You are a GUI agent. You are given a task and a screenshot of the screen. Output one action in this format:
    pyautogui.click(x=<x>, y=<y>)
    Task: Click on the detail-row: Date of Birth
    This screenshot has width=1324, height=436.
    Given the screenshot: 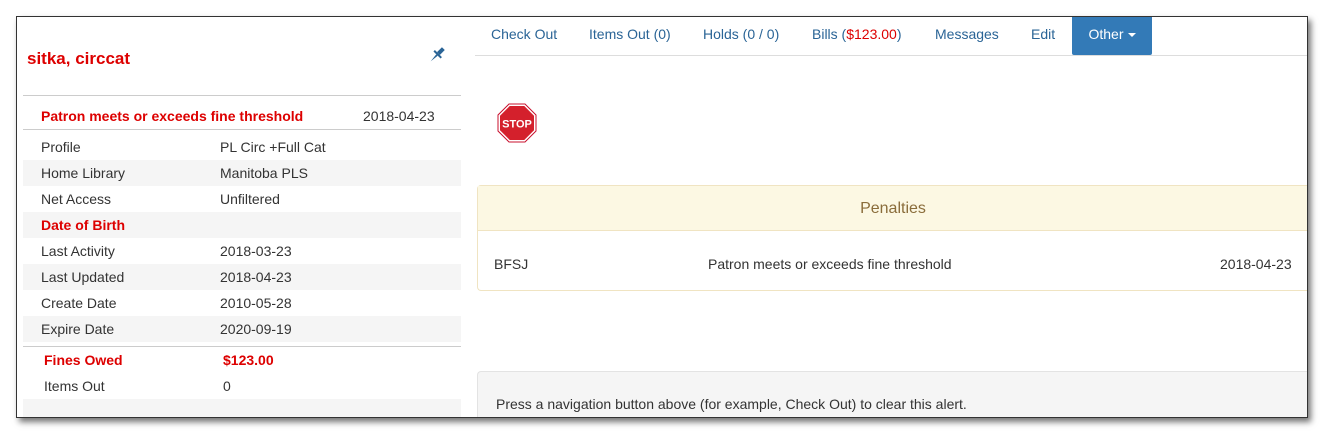 What is the action you would take?
    pyautogui.click(x=242, y=225)
    